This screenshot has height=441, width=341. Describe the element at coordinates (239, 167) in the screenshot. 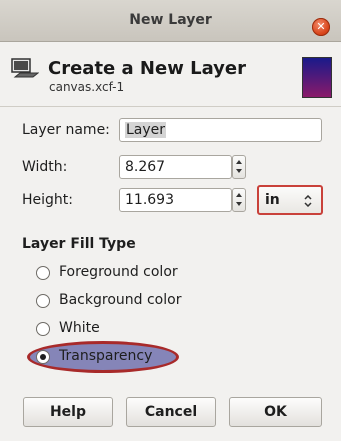

I see `width-spinner` at that location.